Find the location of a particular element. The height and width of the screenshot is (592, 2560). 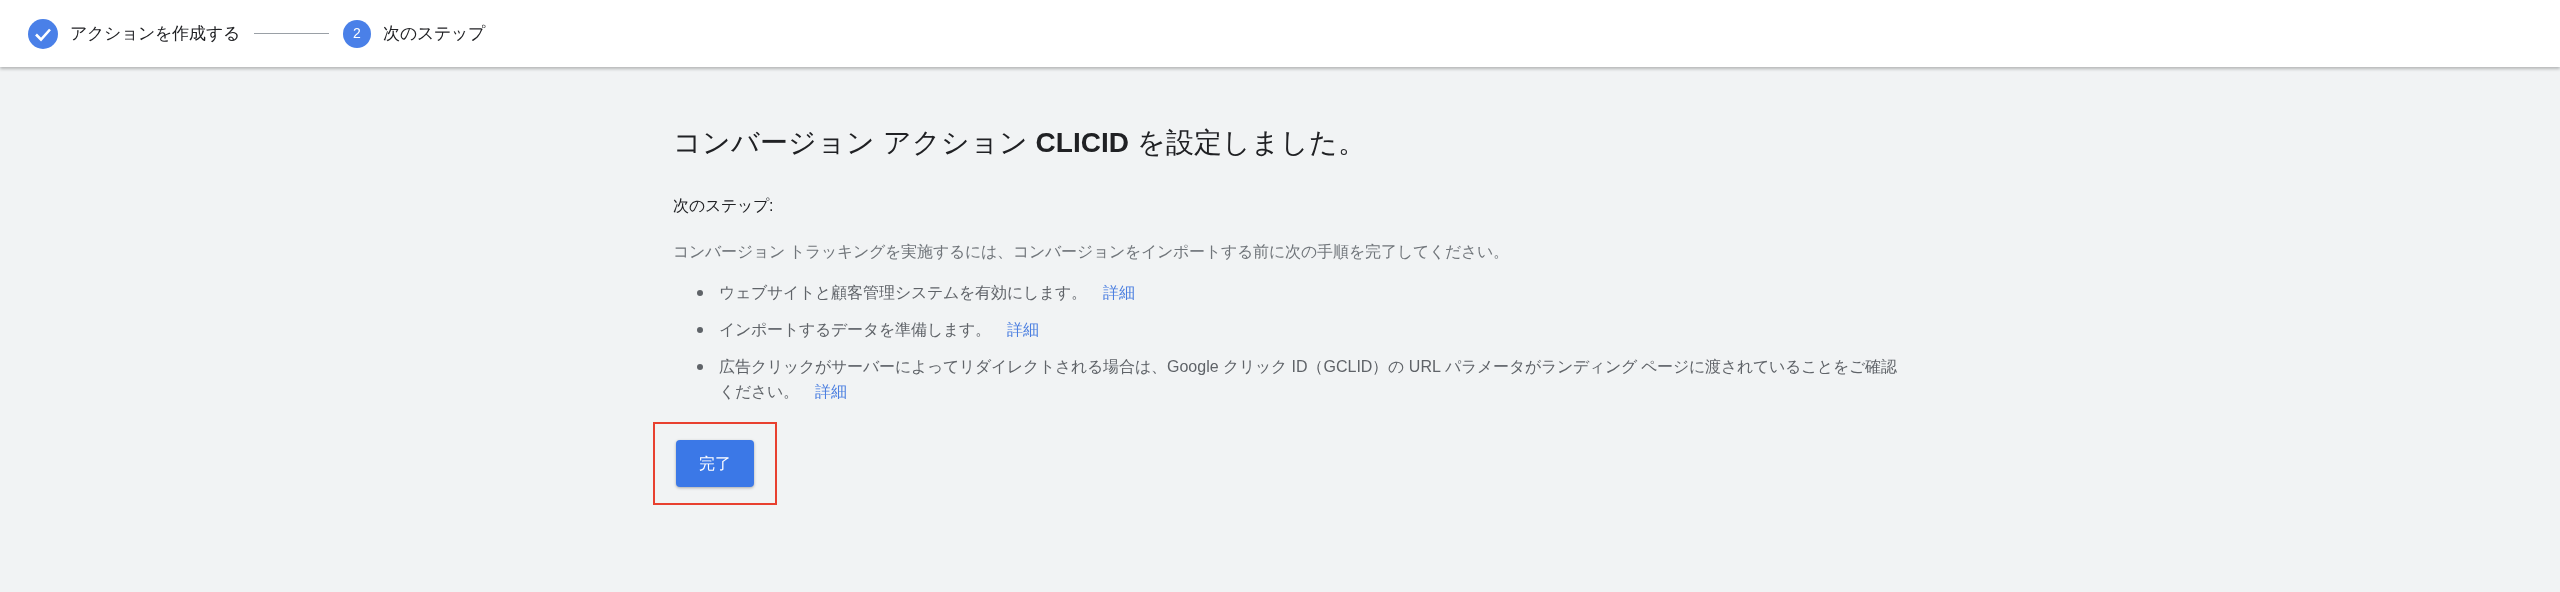

page-title: コンバージョン アクション CLICID を設定しました。 is located at coordinates (1020, 143).